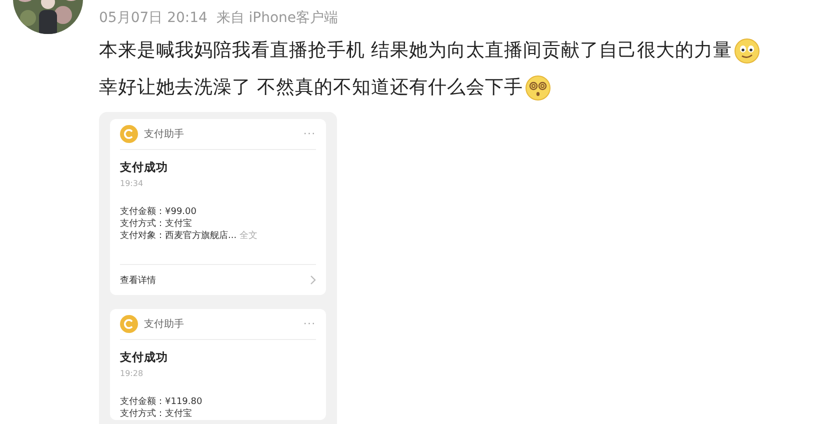 This screenshot has height=424, width=839. What do you see at coordinates (161, 402) in the screenshot?
I see `payment-detail: 支付金额：¥119.80` at bounding box center [161, 402].